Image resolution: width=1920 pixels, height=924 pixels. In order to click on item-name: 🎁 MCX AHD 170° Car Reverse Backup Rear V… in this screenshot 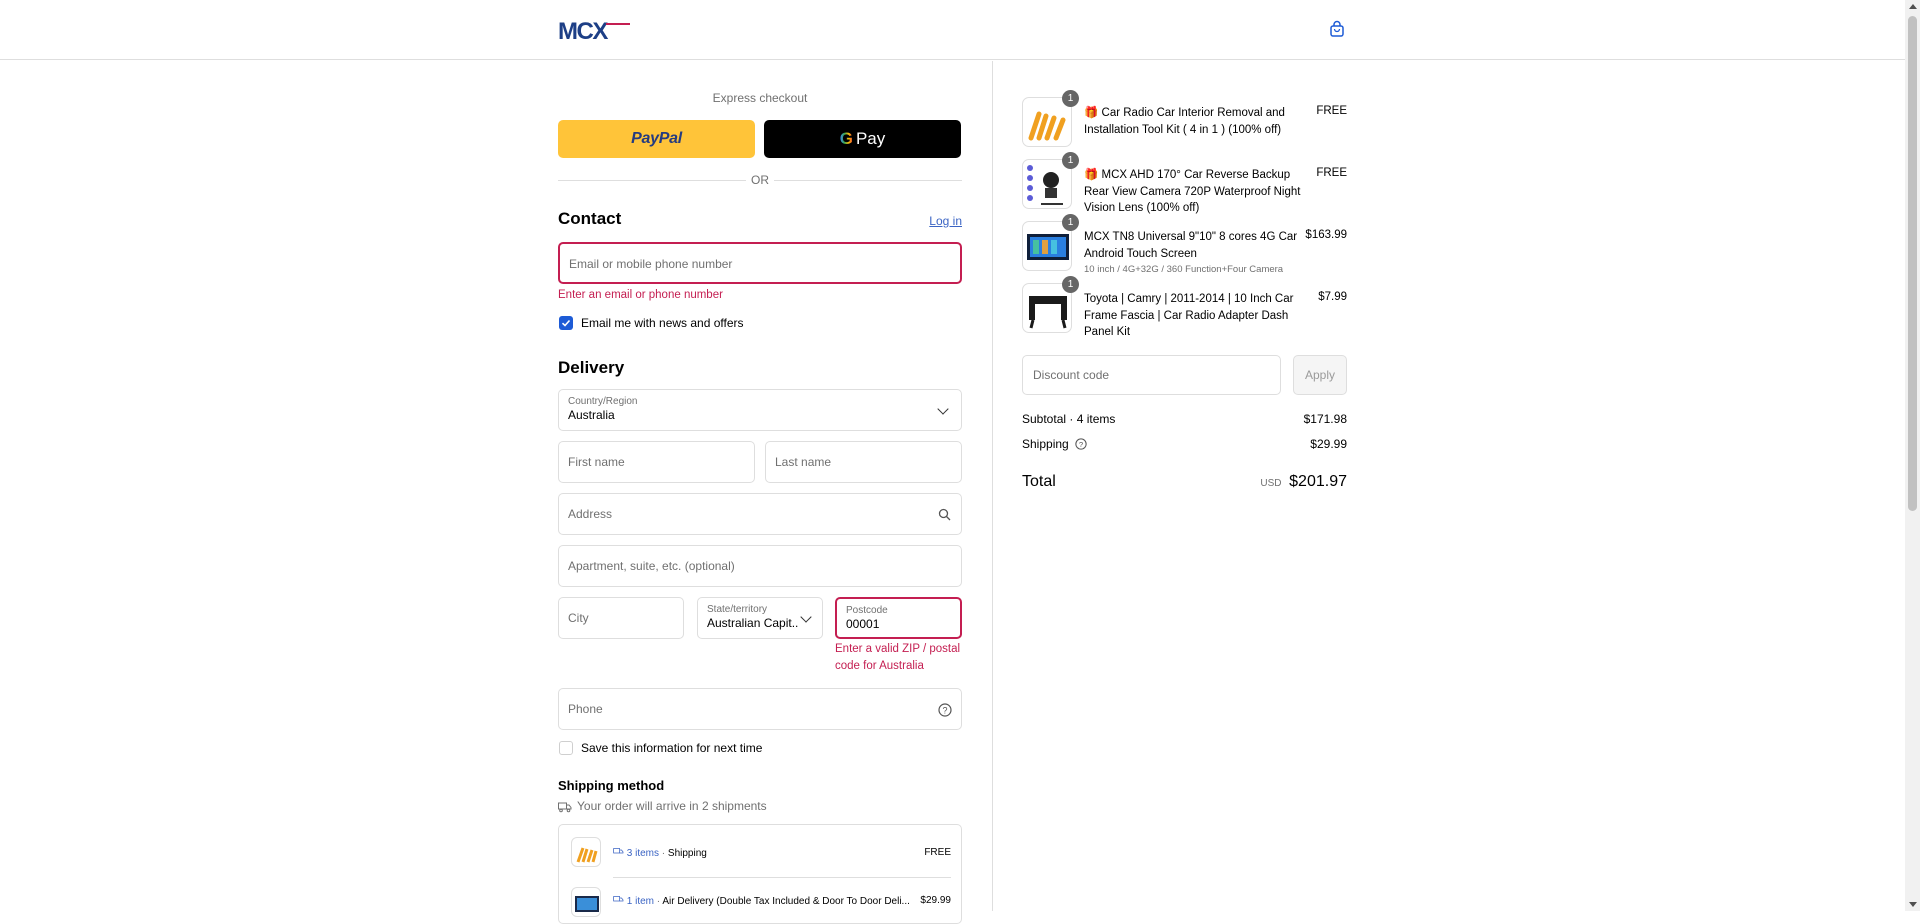, I will do `click(1192, 191)`.